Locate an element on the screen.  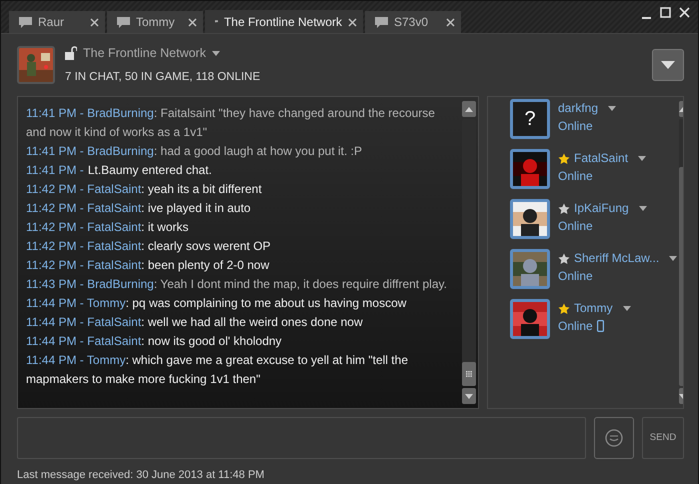
chat-event: 11:41 PM - Lt.Baumy entered chat. is located at coordinates (119, 170).